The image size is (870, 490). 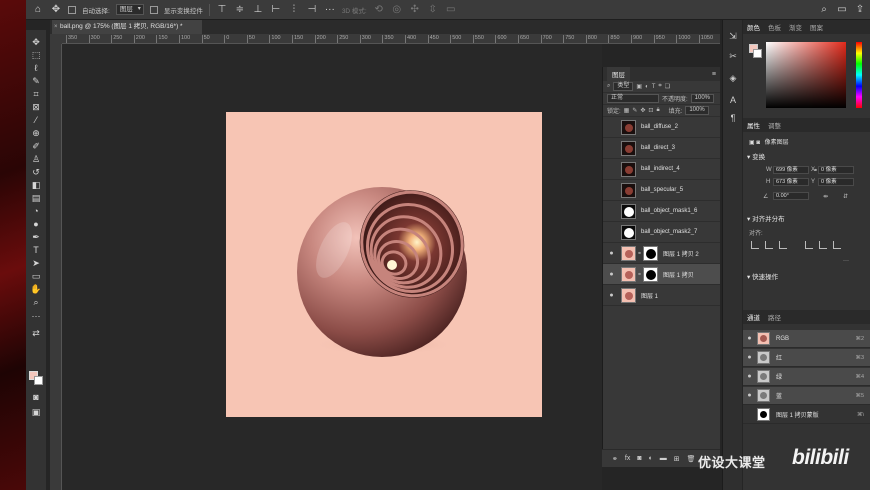 I want to click on align-bottom-edges-icon, so click(x=837, y=245).